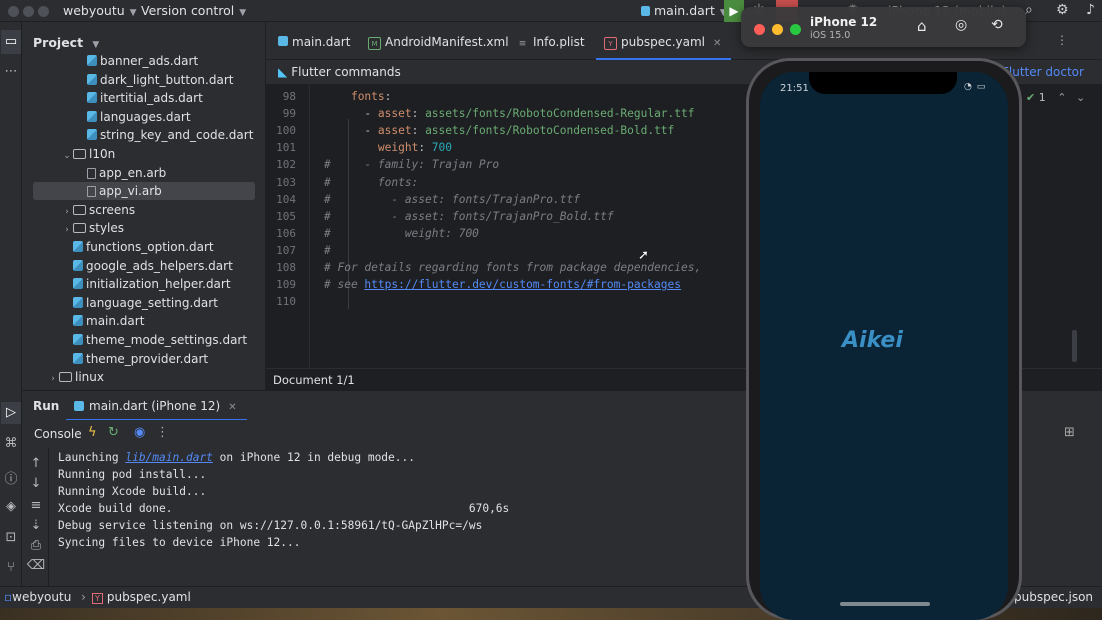  What do you see at coordinates (97, 597) in the screenshot?
I see `status-project-breadcrumb: ▫webyoutu › Ypubspec.yaml` at bounding box center [97, 597].